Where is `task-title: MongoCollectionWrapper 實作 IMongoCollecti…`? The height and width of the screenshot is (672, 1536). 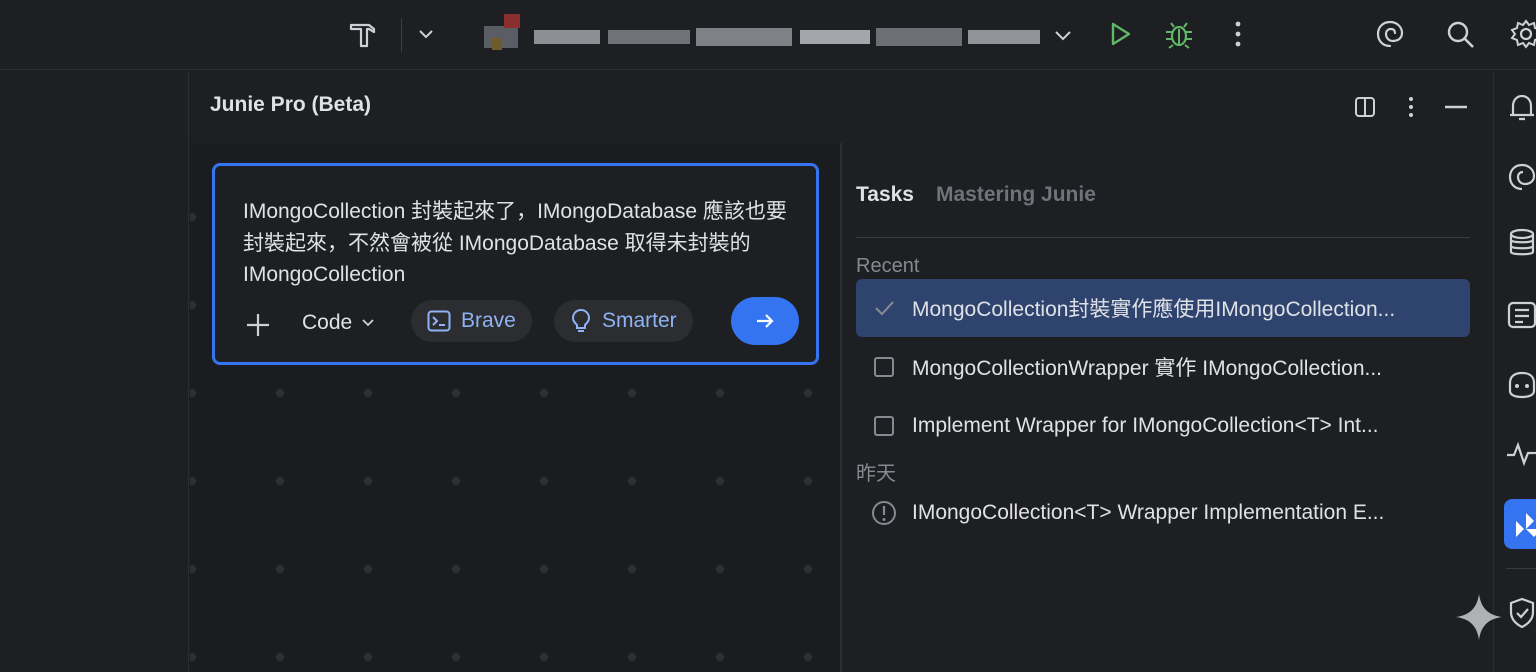
task-title: MongoCollectionWrapper 實作 IMongoCollecti… is located at coordinates (1147, 368).